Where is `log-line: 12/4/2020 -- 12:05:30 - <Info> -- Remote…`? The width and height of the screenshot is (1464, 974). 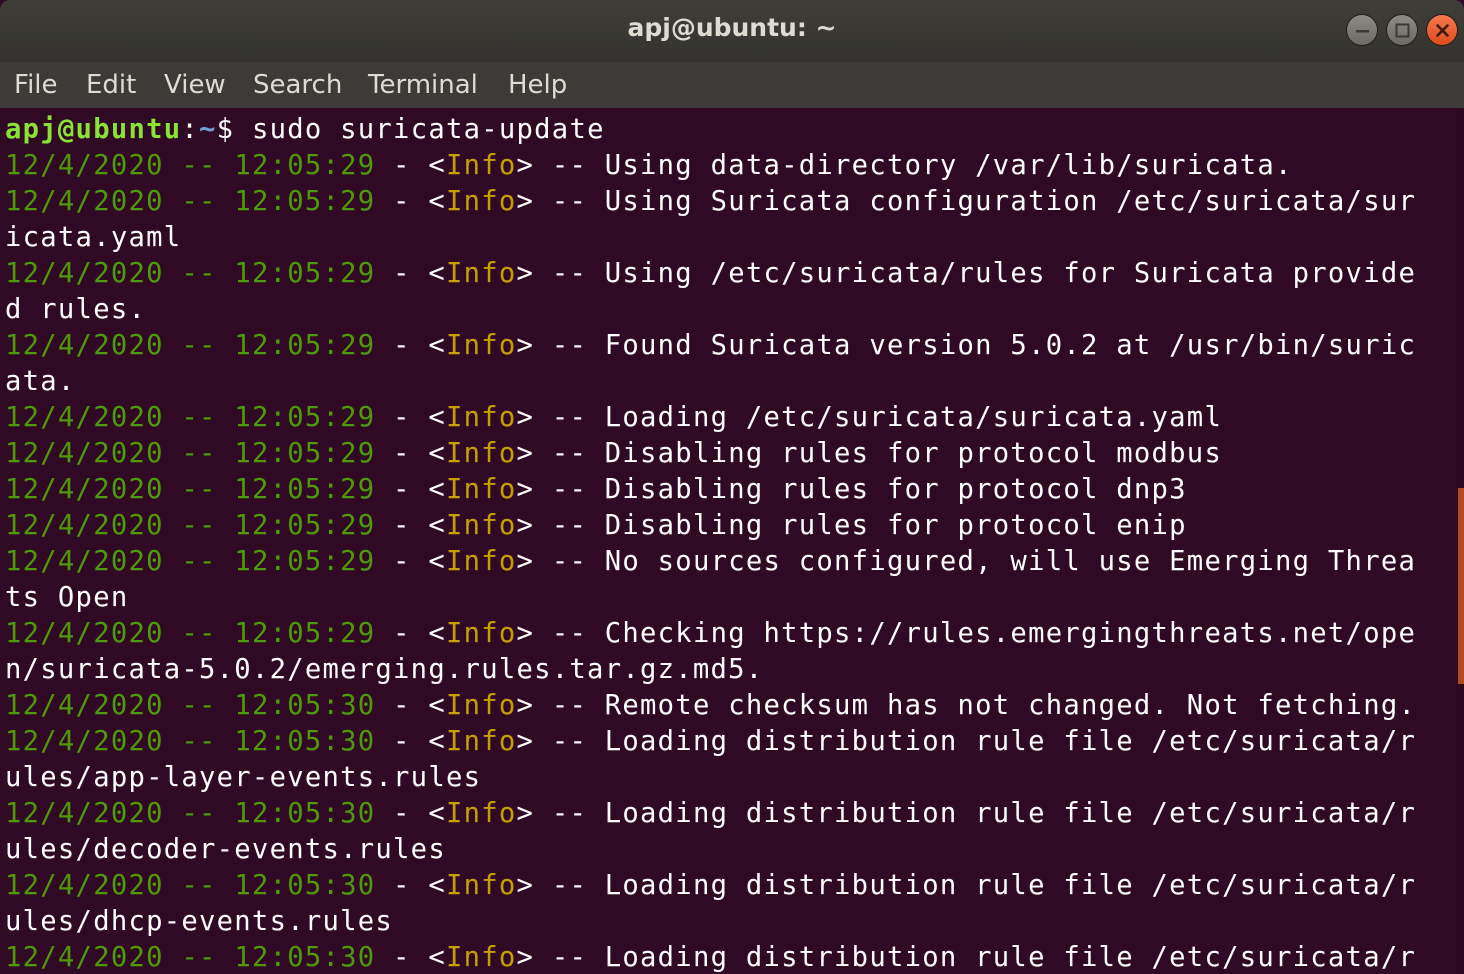 log-line: 12/4/2020 -- 12:05:30 - <Info> -- Remote… is located at coordinates (710, 706).